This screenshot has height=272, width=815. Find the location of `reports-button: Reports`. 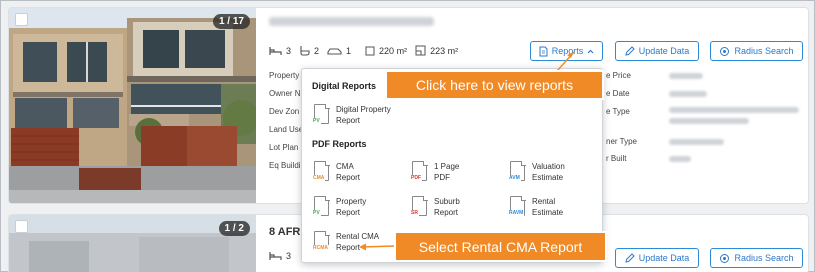

reports-button: Reports is located at coordinates (566, 51).